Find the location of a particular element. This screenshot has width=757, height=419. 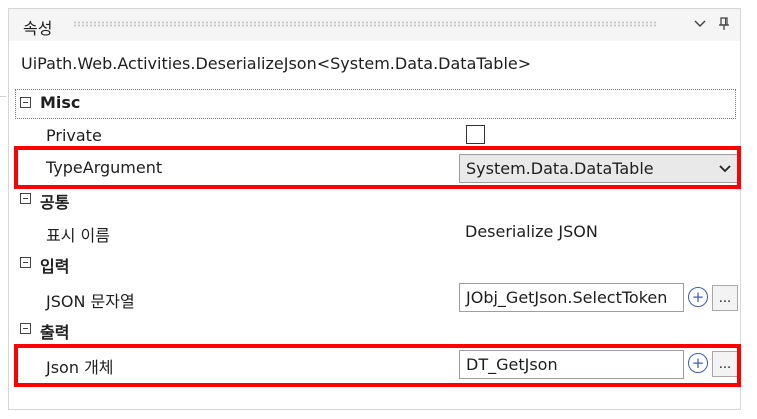

typeargument-select: System.Data.DataTable is located at coordinates (599, 168).